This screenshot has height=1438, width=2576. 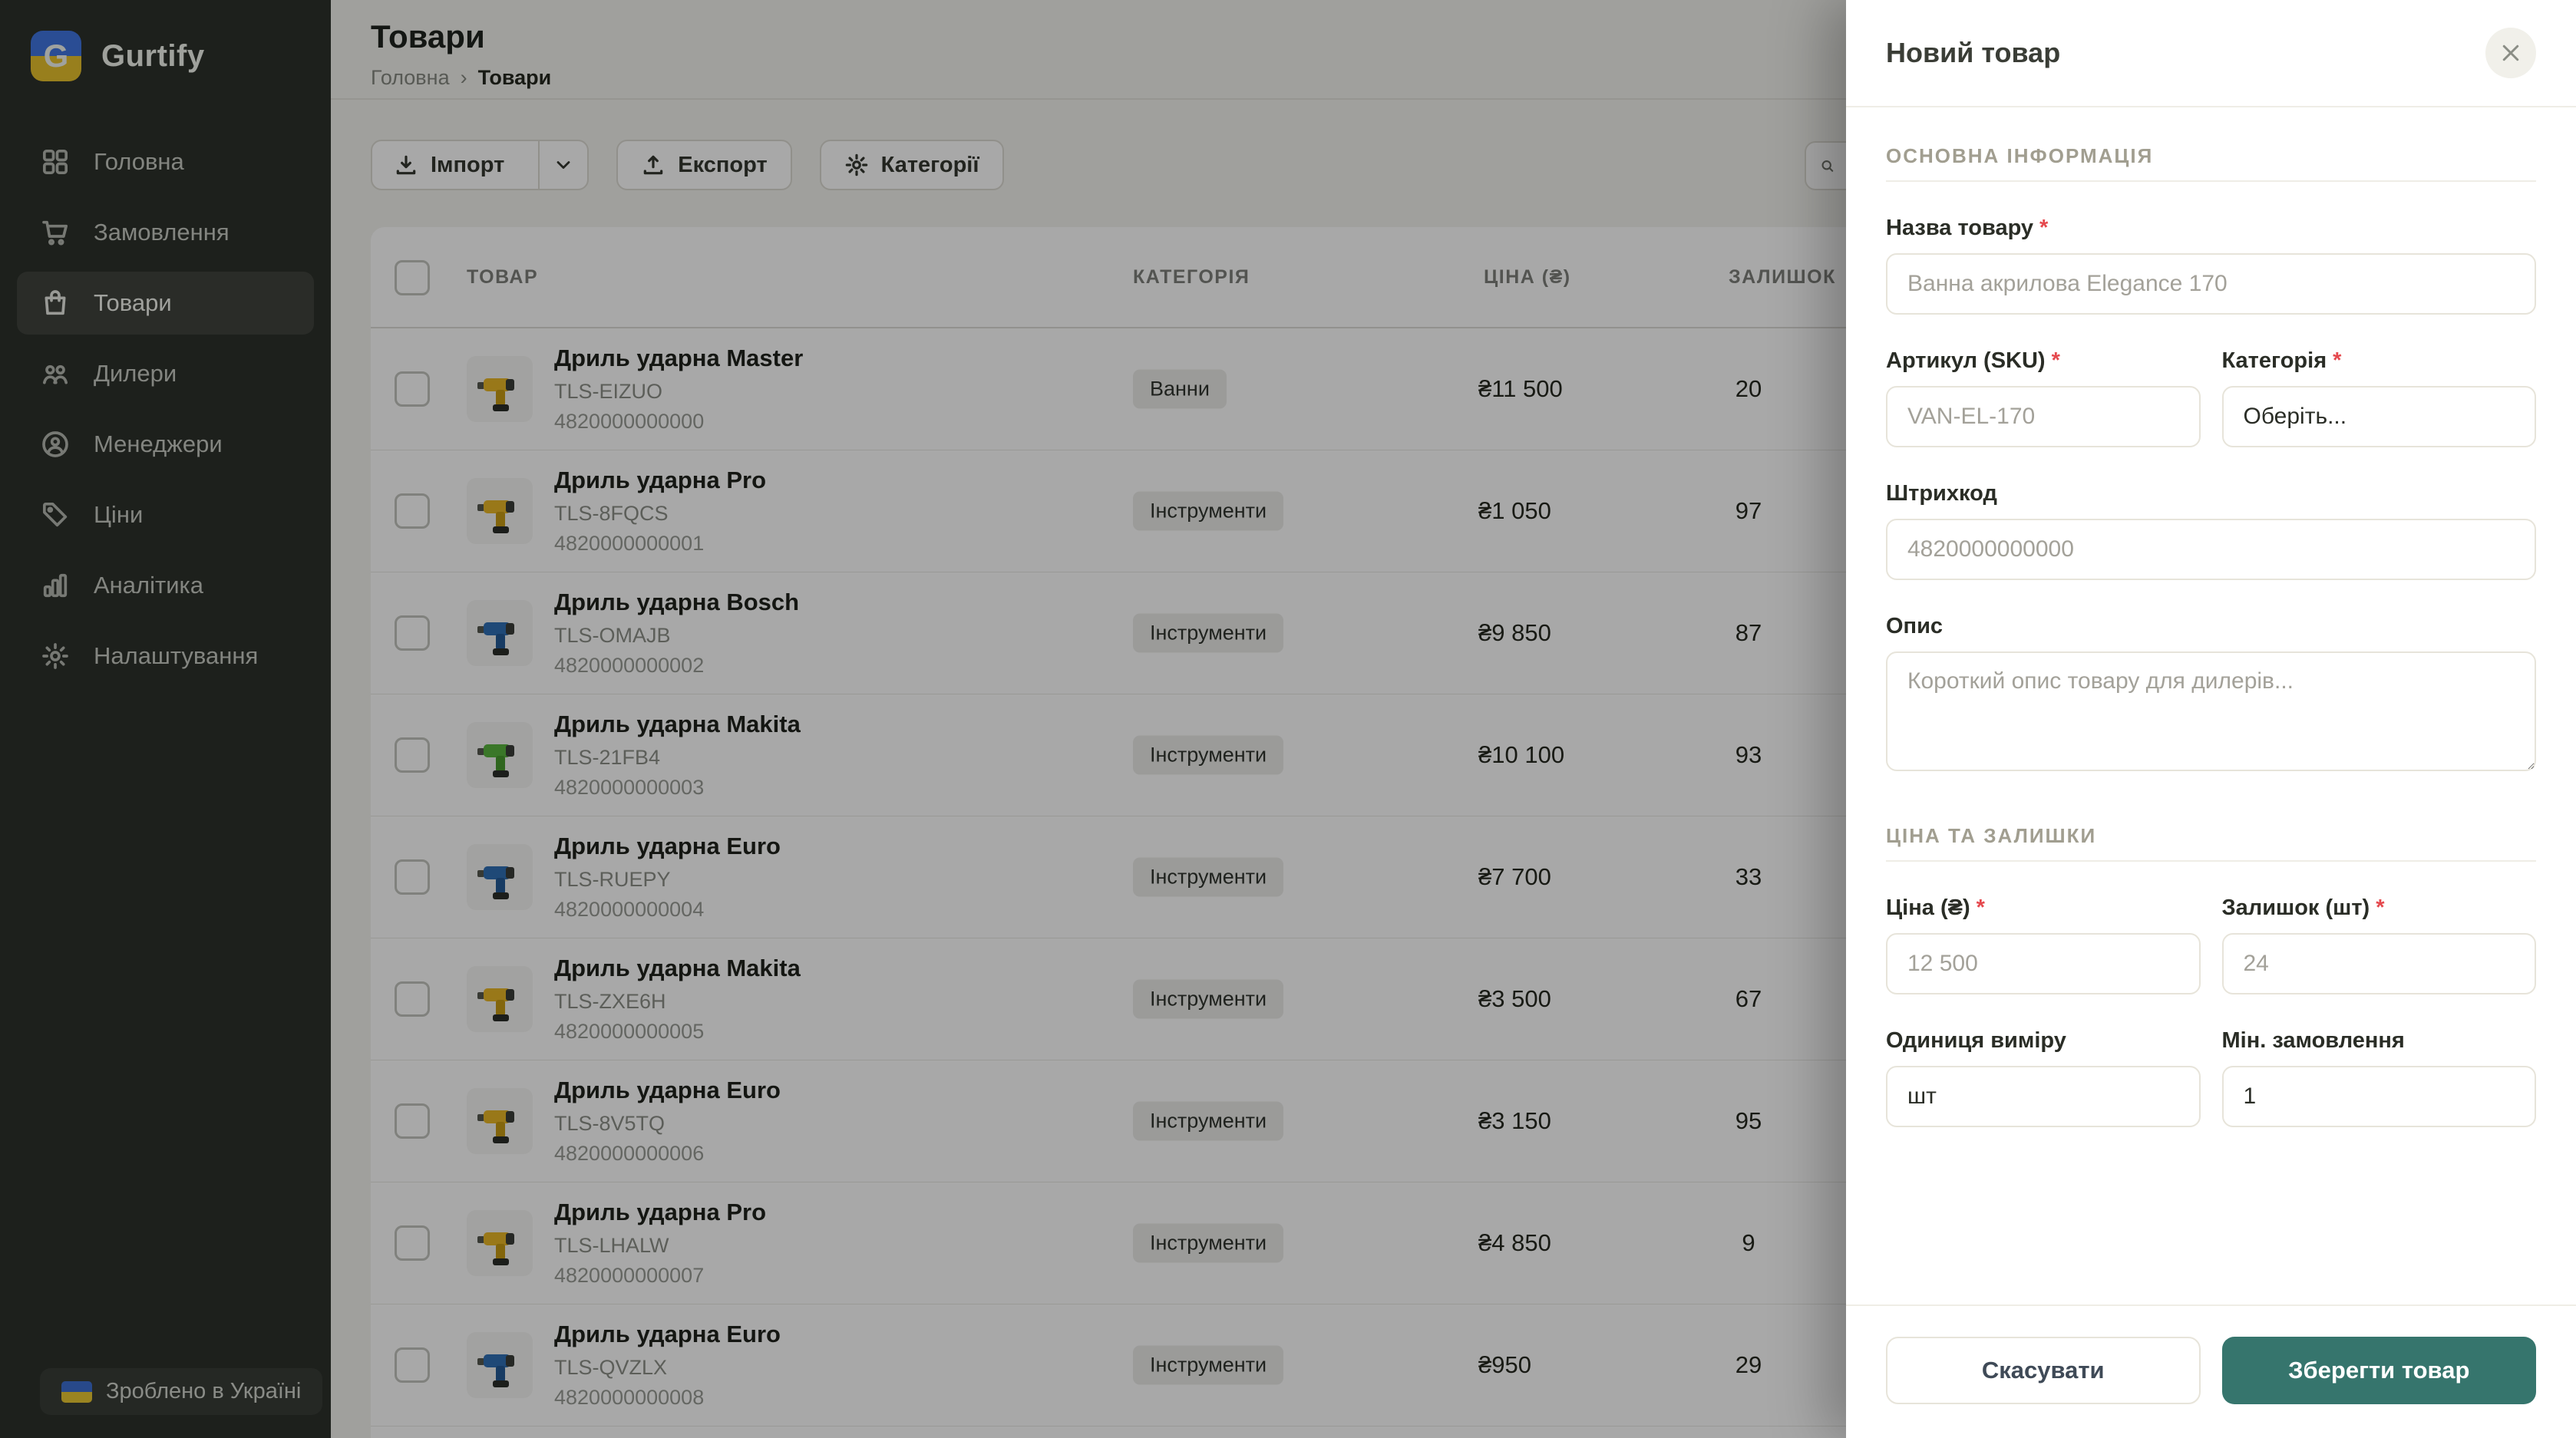 I want to click on product-sku: TLS-8FQCS, so click(x=611, y=513).